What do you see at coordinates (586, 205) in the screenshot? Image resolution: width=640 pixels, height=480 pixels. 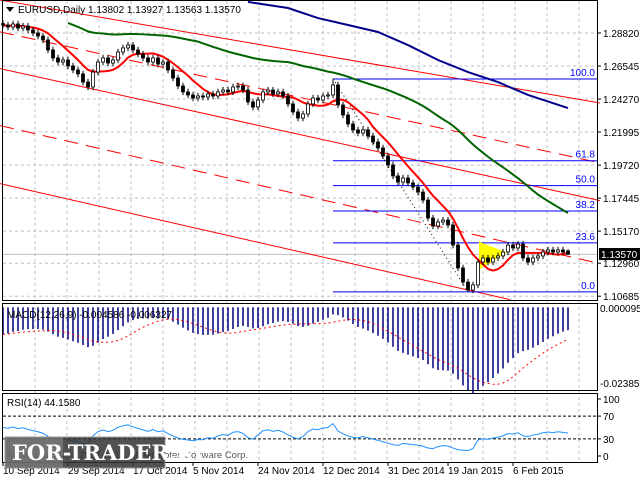 I see `fib-level-label: 38.2` at bounding box center [586, 205].